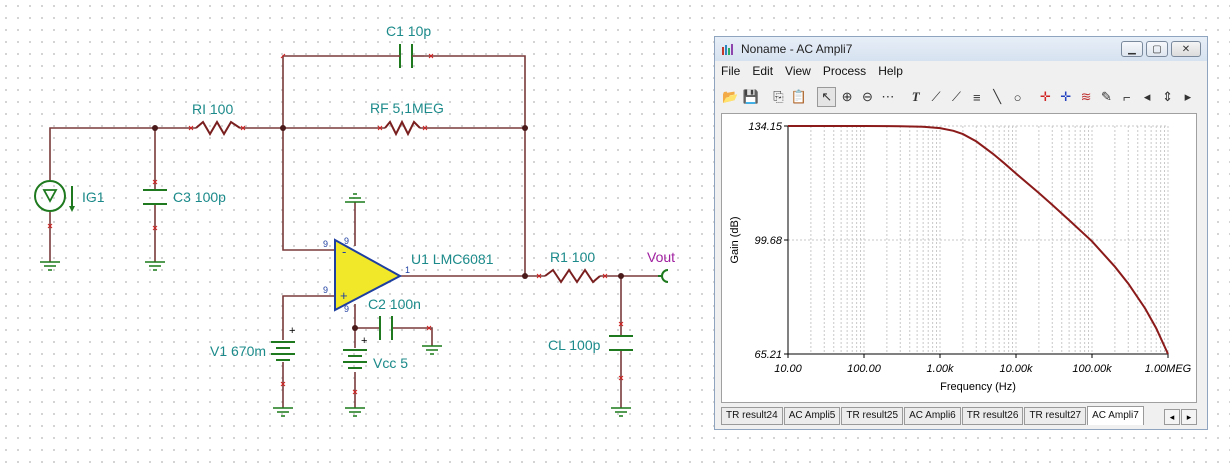 The image size is (1230, 472). What do you see at coordinates (1172, 417) in the screenshot?
I see `tab-scroll-left-button: ◂` at bounding box center [1172, 417].